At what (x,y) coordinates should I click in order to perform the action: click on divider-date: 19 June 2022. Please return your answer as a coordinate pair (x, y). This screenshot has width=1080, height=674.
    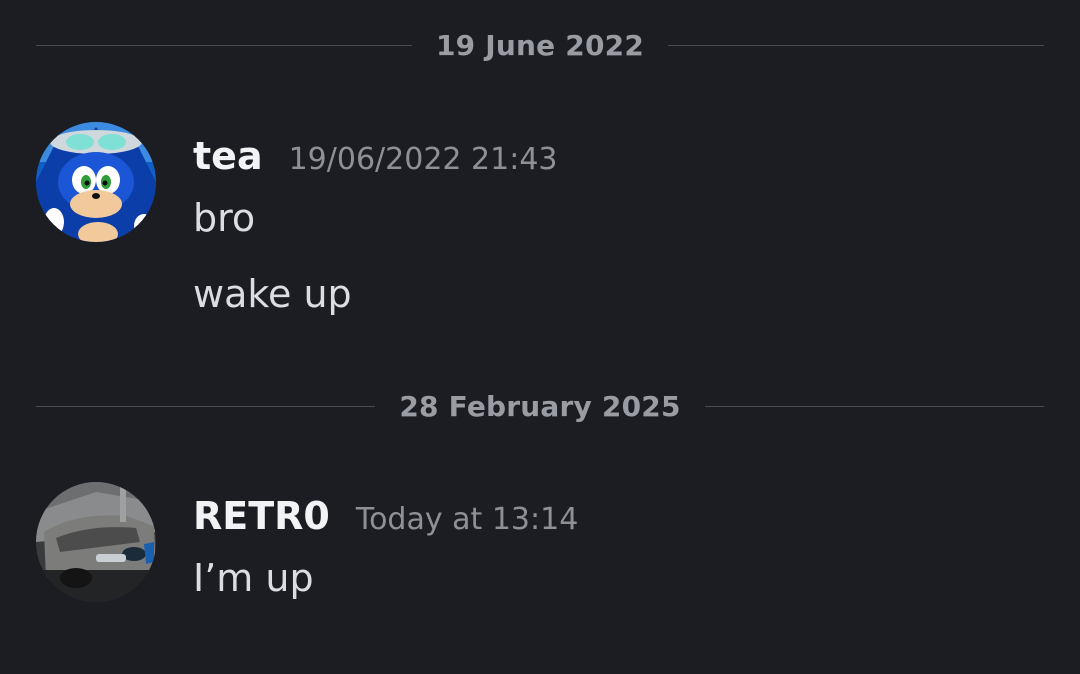
    Looking at the image, I should click on (540, 45).